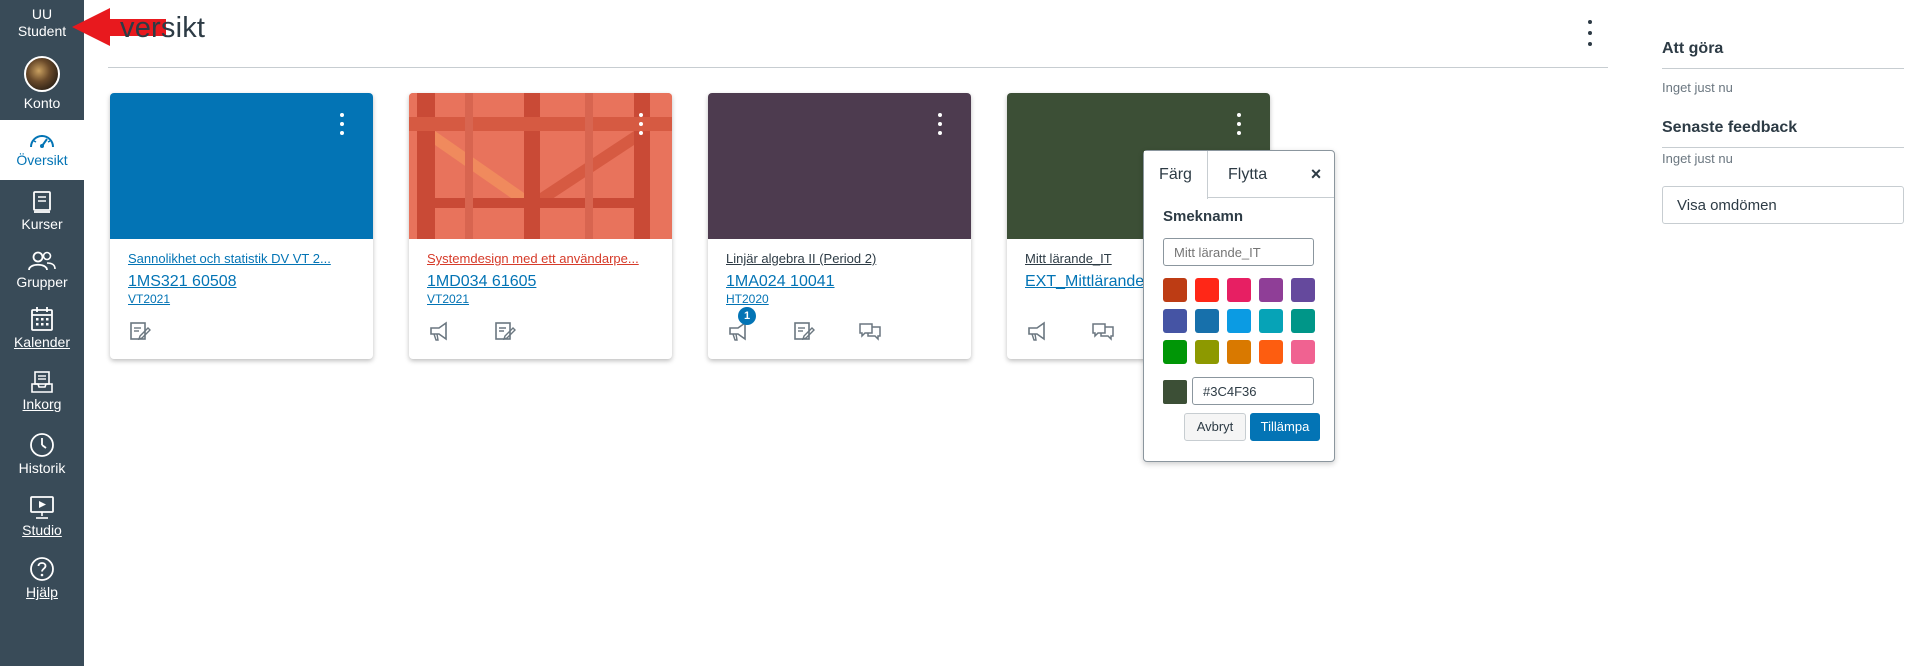 This screenshot has width=1919, height=666. Describe the element at coordinates (1697, 158) in the screenshot. I see `feedback-empty-text: Inget just nu` at that location.